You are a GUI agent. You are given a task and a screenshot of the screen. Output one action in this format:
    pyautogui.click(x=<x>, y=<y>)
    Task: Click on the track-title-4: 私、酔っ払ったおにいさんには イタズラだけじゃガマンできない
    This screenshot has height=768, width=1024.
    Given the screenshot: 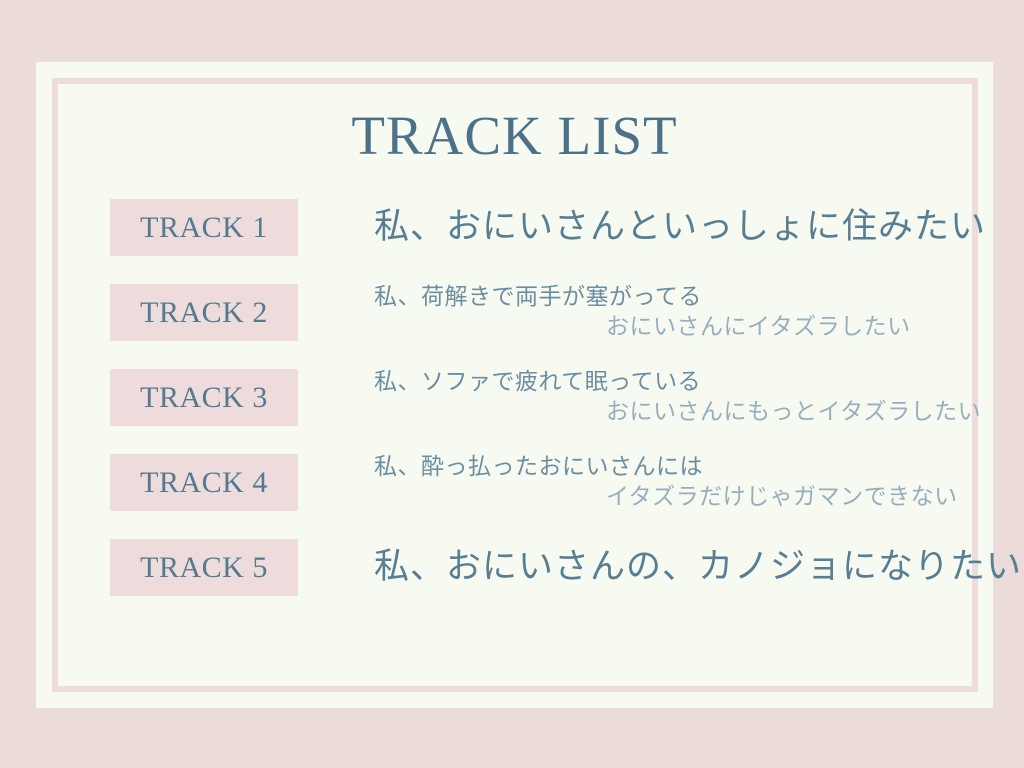 What is the action you would take?
    pyautogui.click(x=668, y=483)
    